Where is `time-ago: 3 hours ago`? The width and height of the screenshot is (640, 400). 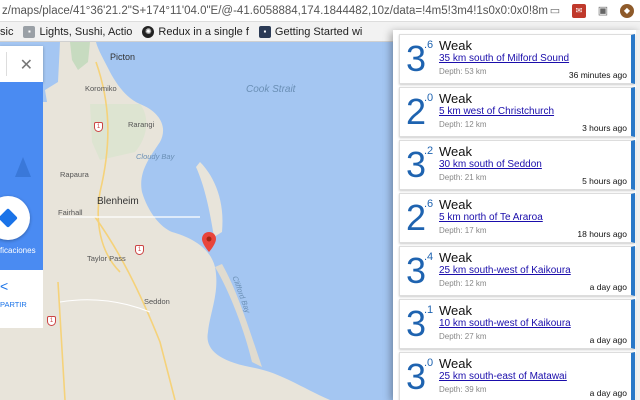 time-ago: 3 hours ago is located at coordinates (604, 128).